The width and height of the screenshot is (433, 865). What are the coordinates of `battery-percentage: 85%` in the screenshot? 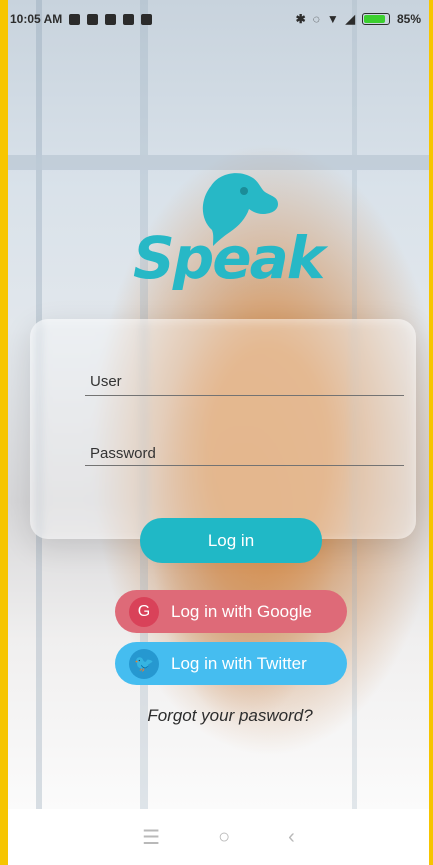 It's located at (408, 19).